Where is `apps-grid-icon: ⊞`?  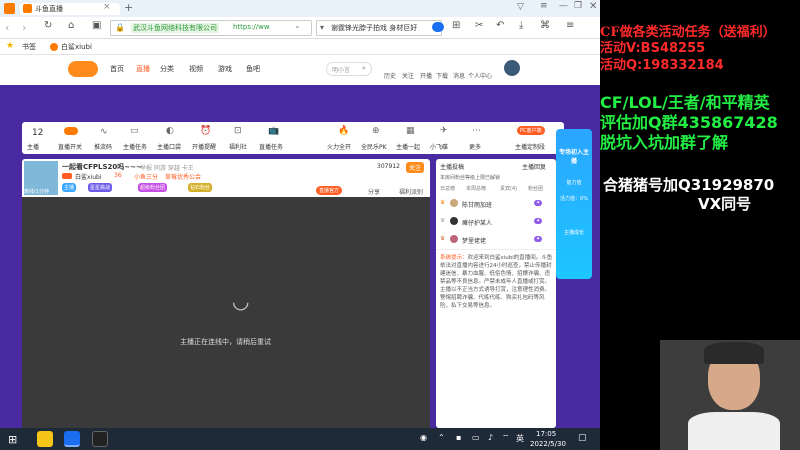
apps-grid-icon: ⊞ is located at coordinates (456, 25).